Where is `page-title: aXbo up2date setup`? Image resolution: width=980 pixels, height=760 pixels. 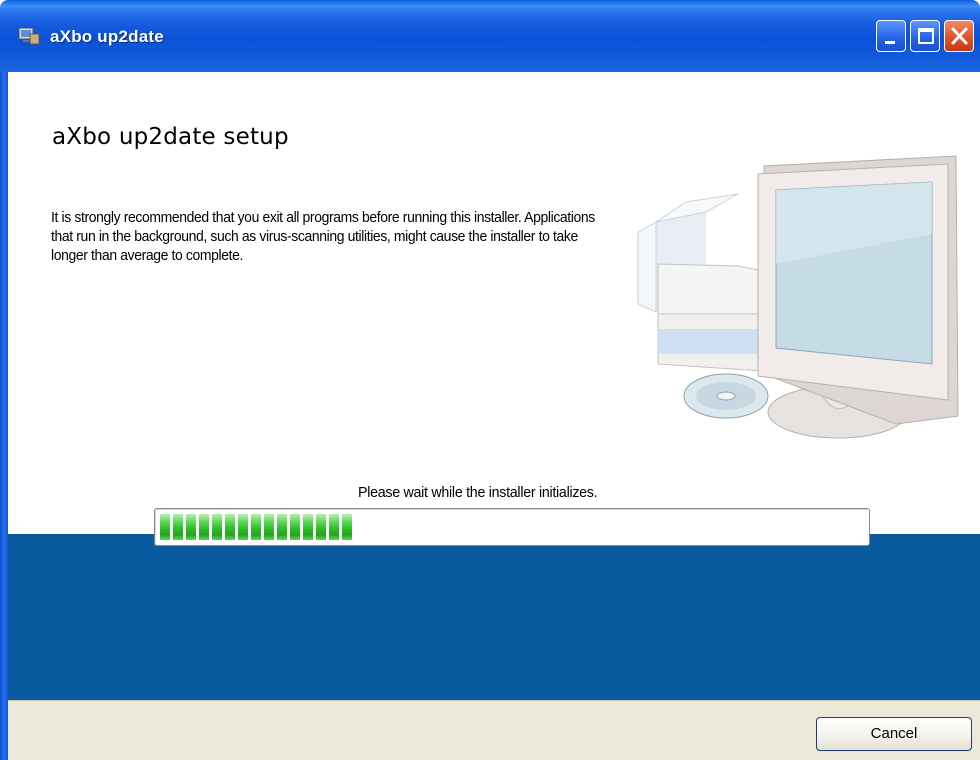 page-title: aXbo up2date setup is located at coordinates (170, 137).